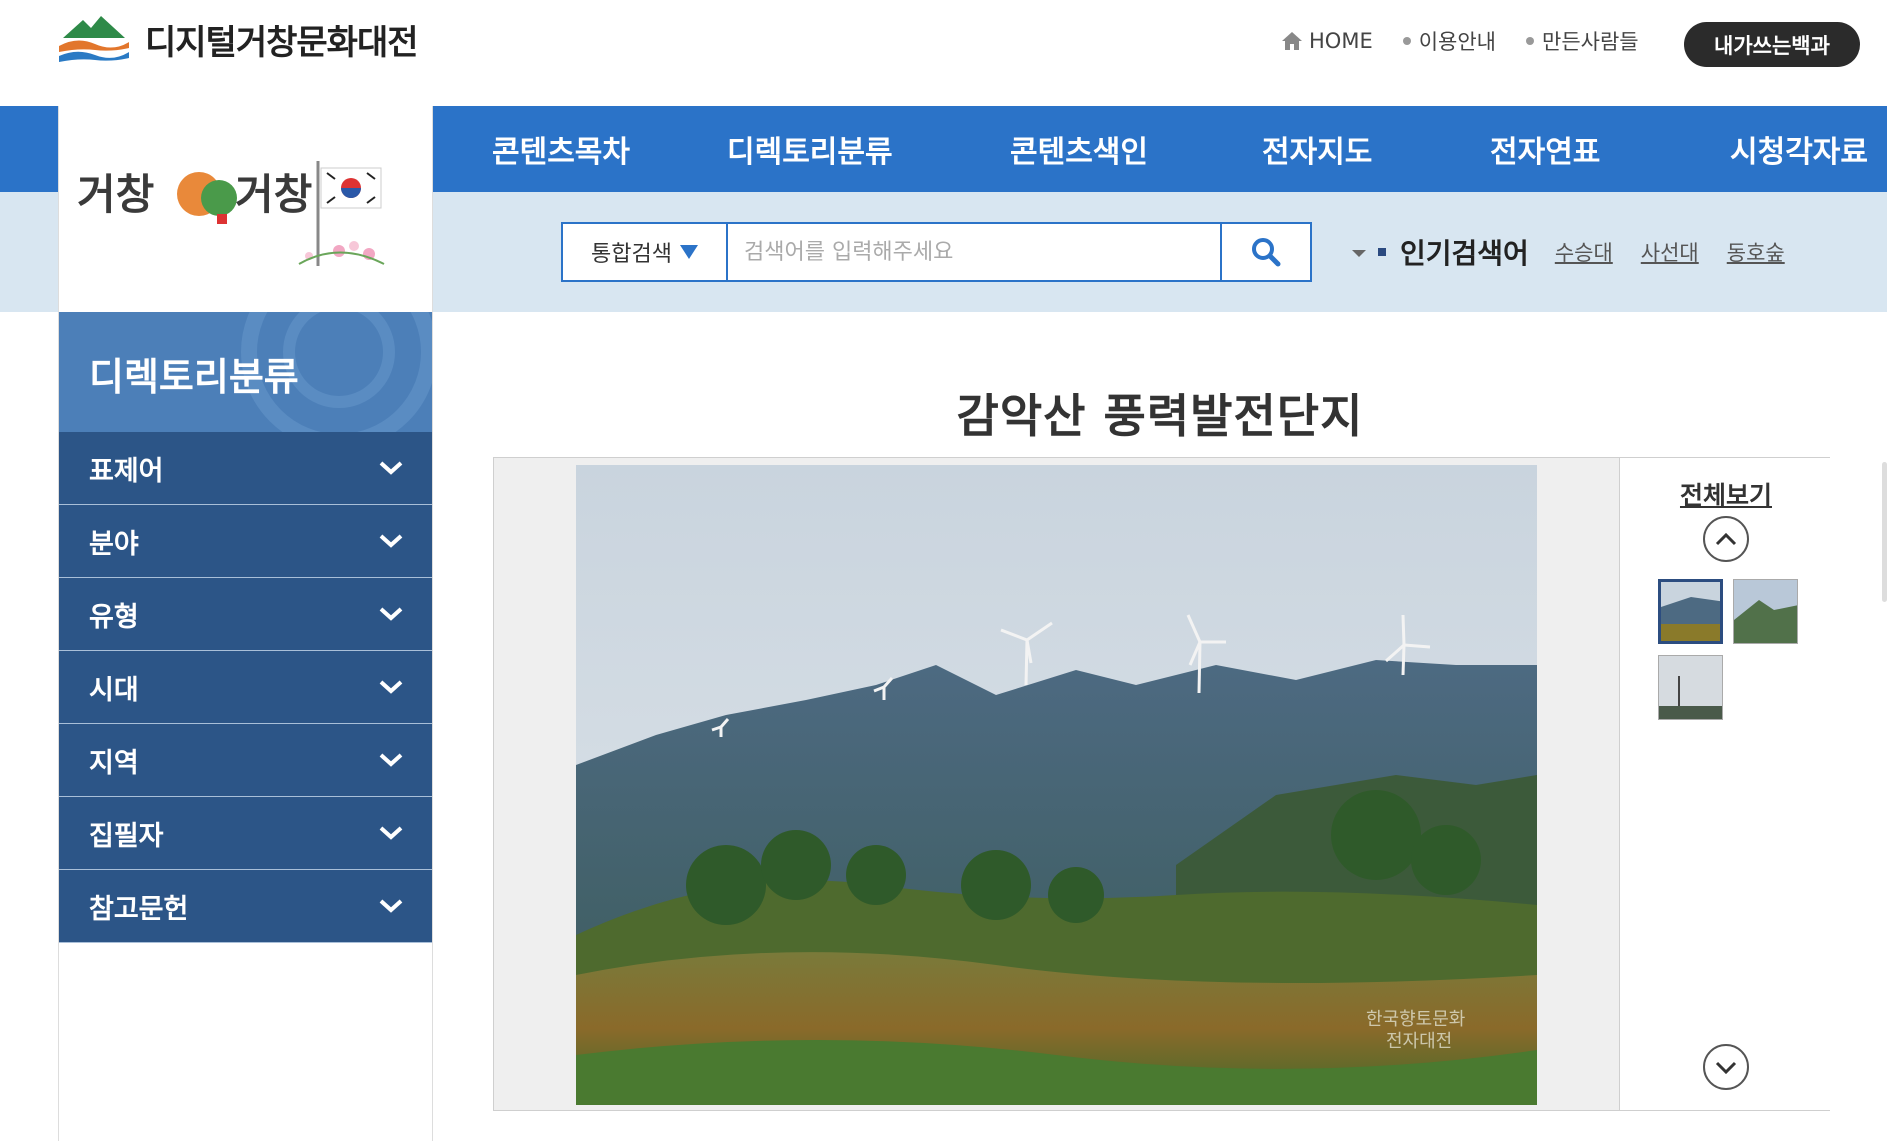  I want to click on scroll-up-button, so click(1726, 539).